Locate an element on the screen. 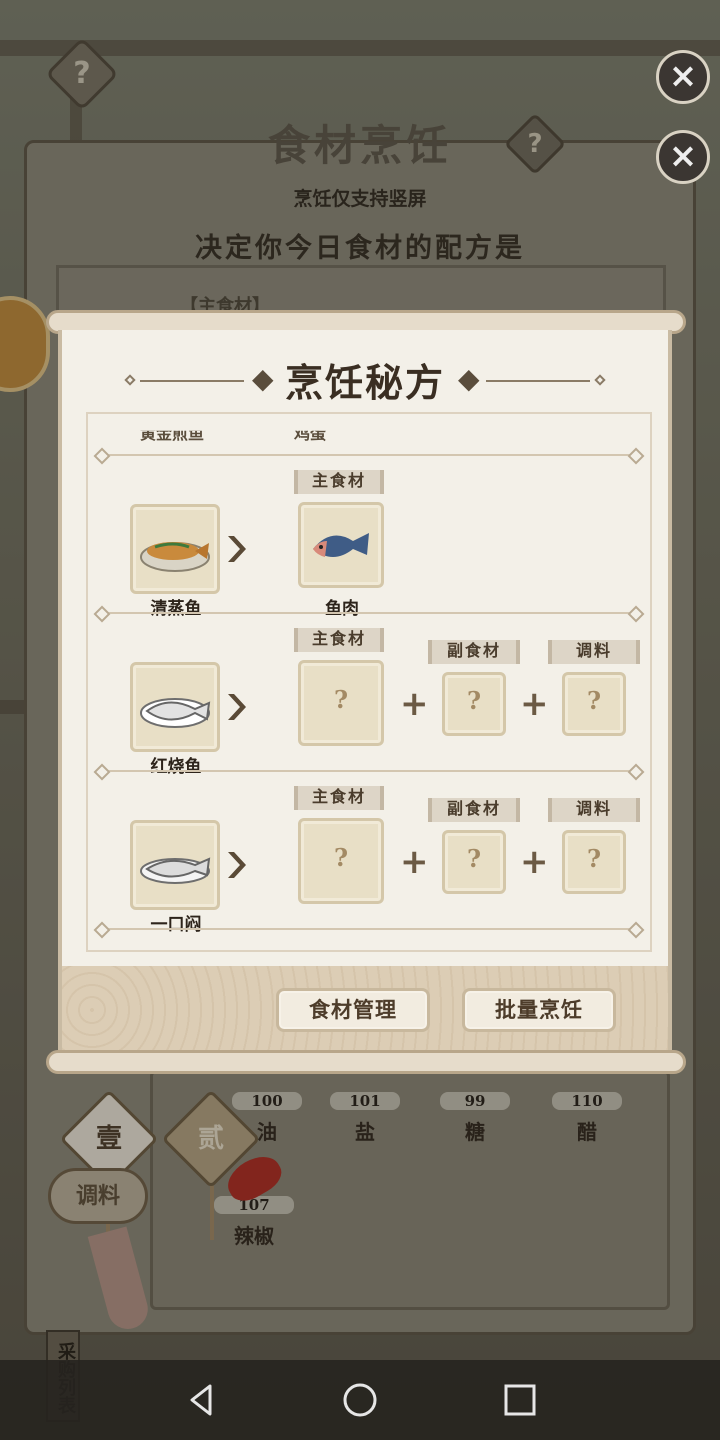 Image resolution: width=720 pixels, height=1440 pixels. ingredient-name: 鱼肉 is located at coordinates (342, 609).